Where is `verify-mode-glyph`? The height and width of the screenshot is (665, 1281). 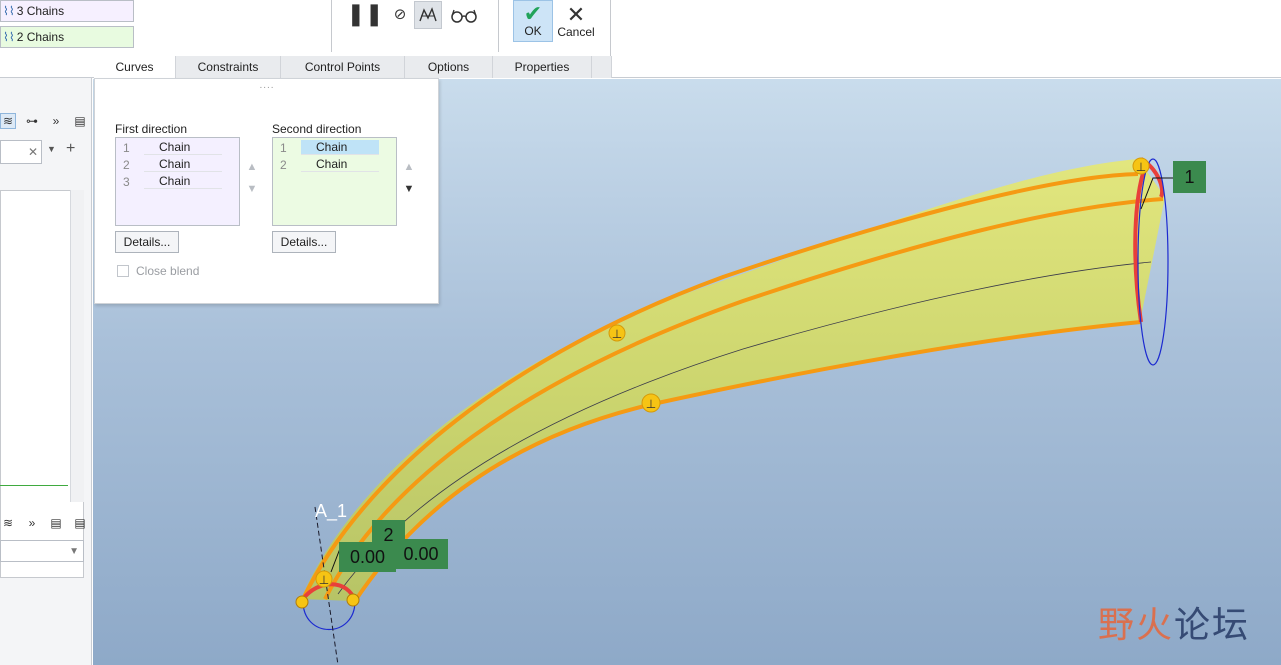 verify-mode-glyph is located at coordinates (428, 14).